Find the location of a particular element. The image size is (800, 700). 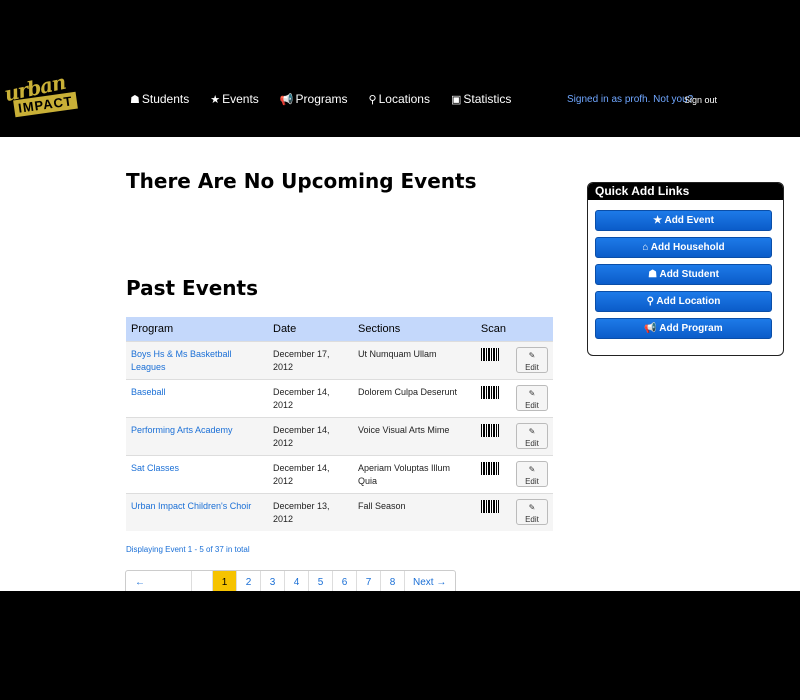

signed-in-text: Signed in as profh. Not you? is located at coordinates (630, 99).